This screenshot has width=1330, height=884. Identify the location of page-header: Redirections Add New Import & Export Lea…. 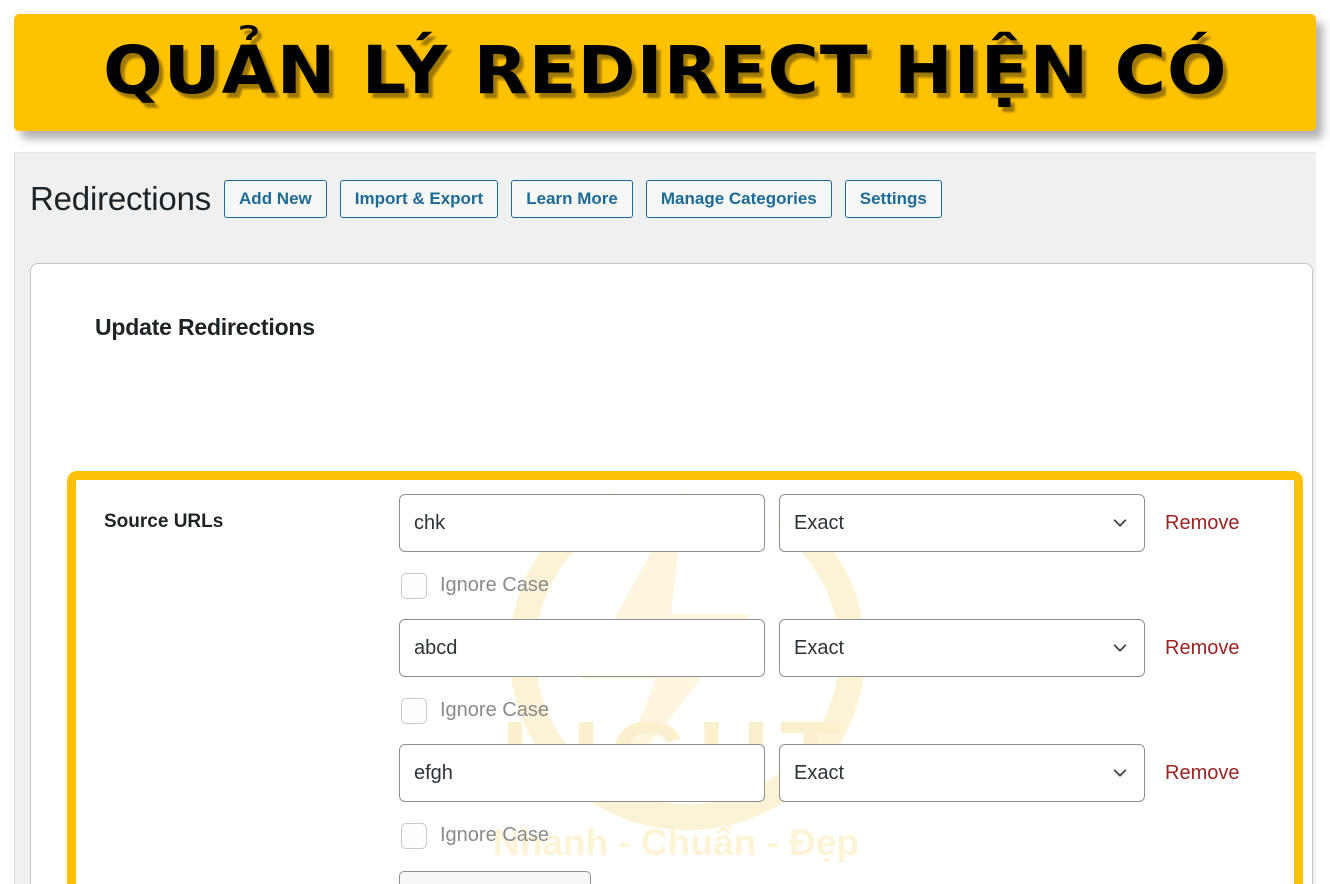
(486, 199).